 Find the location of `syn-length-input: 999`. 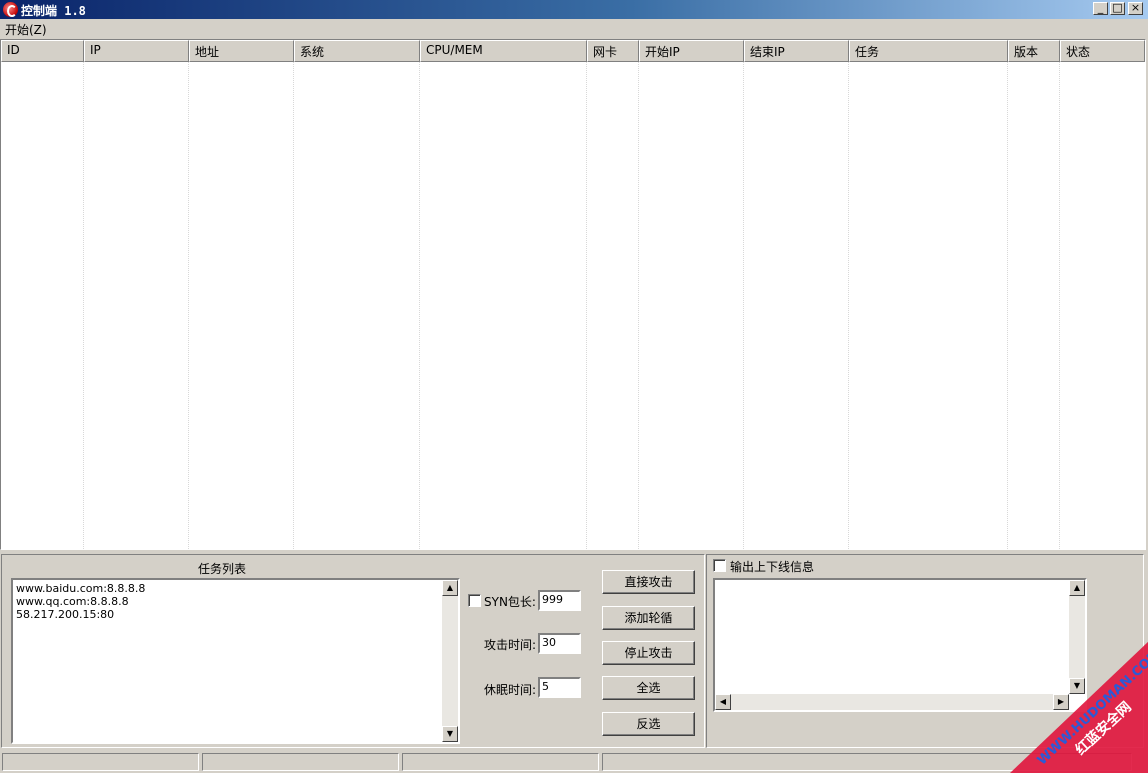

syn-length-input: 999 is located at coordinates (559, 600).